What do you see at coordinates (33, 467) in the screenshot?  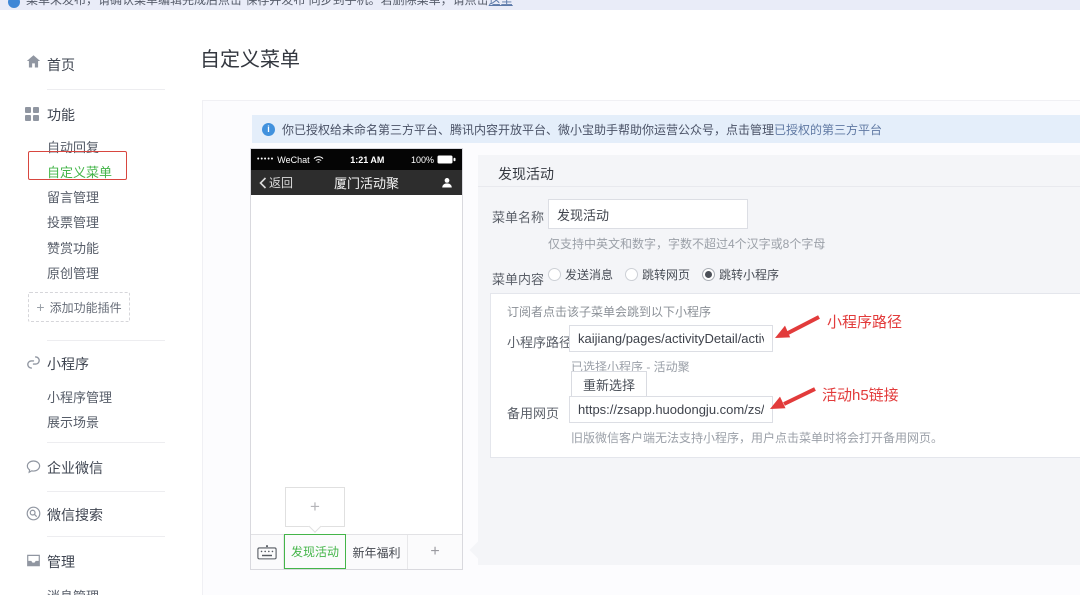 I see `work-wechat-chat-icon` at bounding box center [33, 467].